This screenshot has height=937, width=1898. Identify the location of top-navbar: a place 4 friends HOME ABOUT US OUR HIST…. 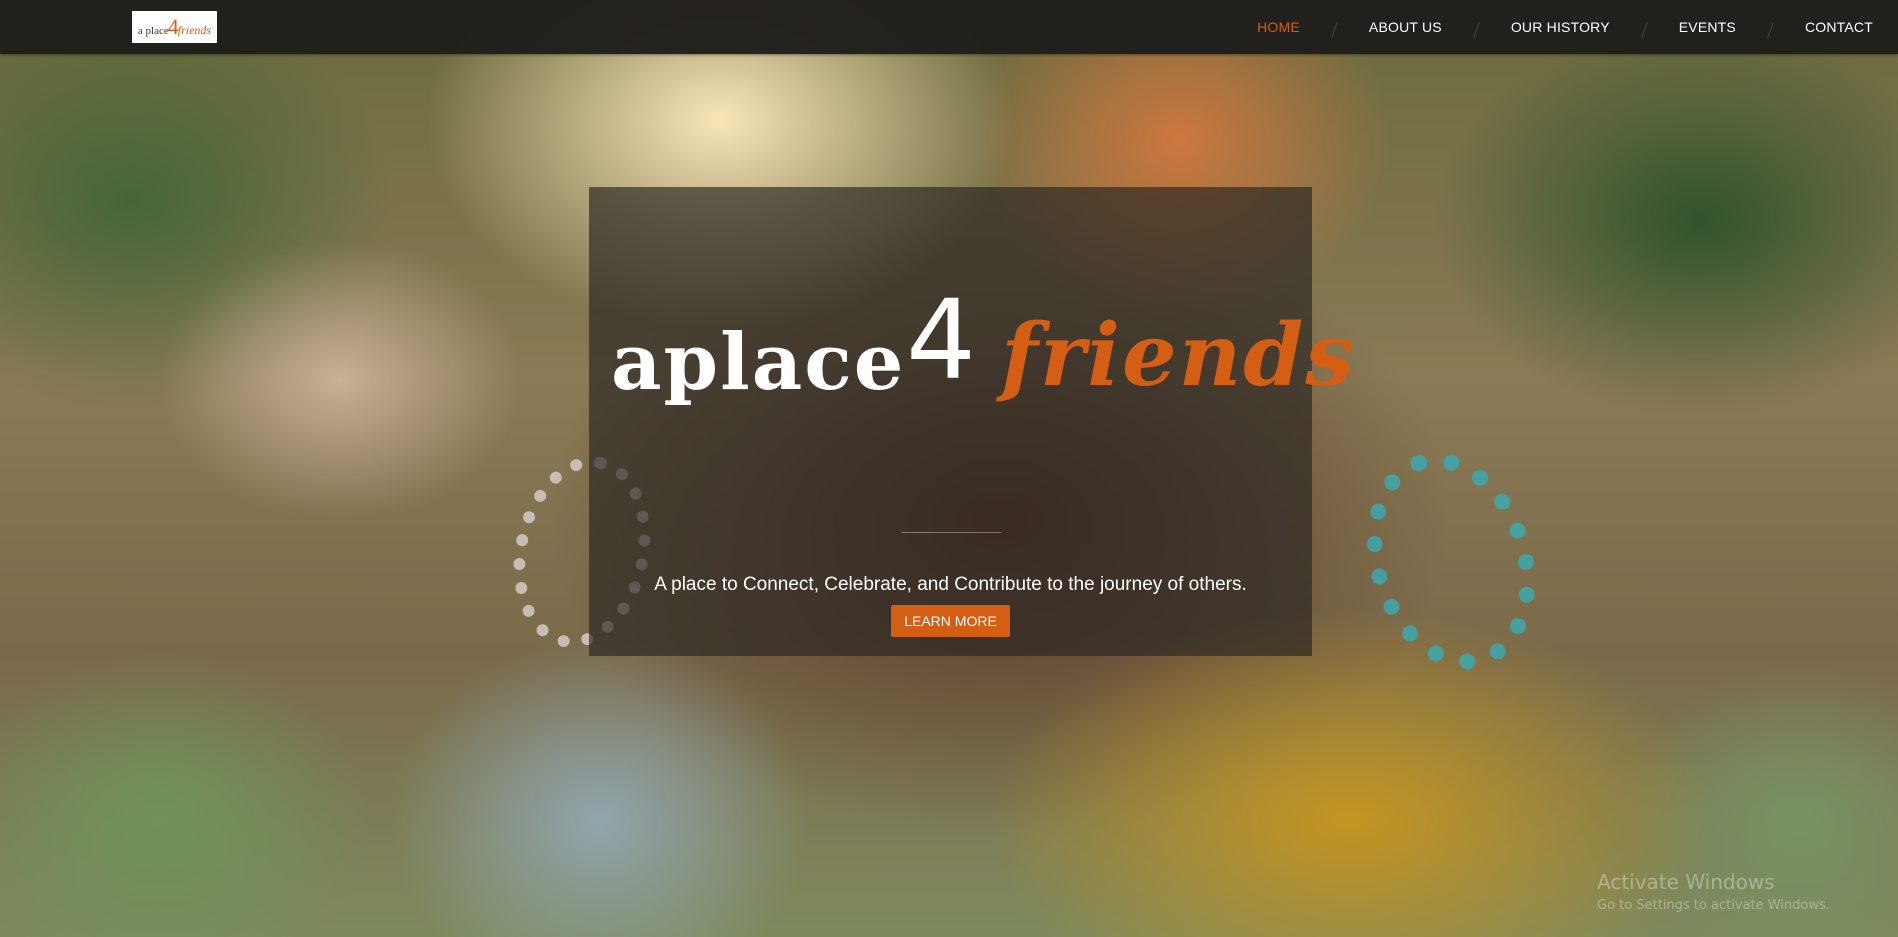
(949, 27).